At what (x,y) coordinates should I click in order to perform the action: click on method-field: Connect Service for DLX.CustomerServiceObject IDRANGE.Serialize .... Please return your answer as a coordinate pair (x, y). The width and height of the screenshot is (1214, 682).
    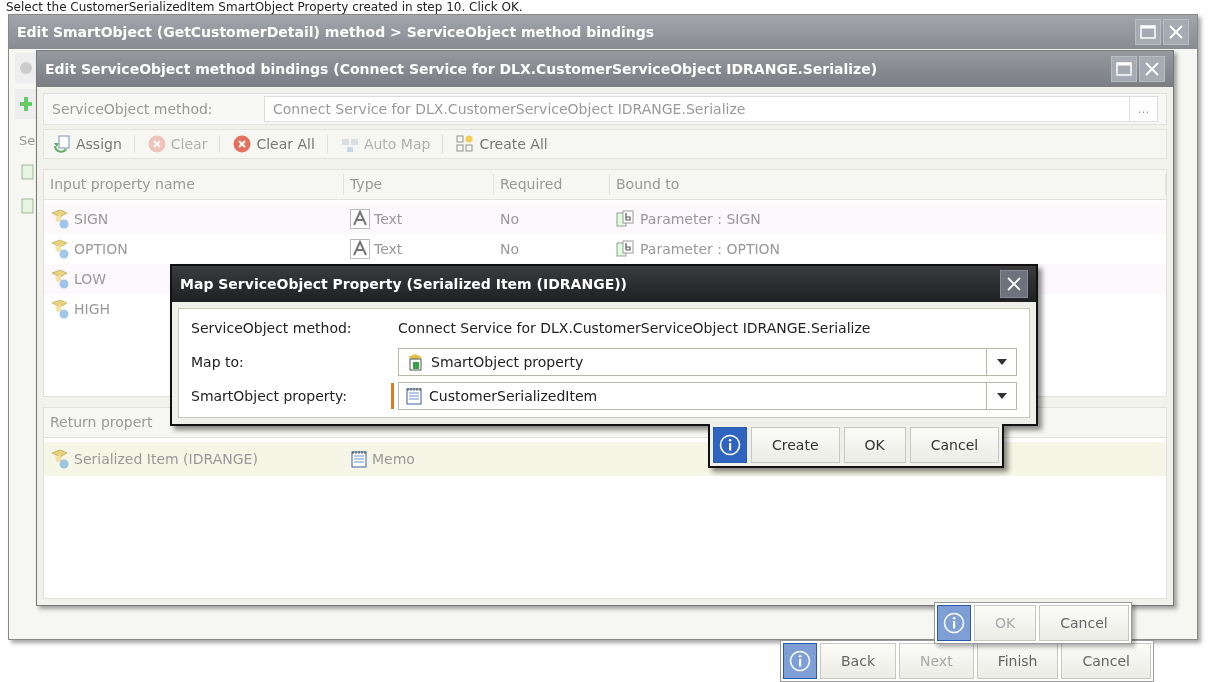
    Looking at the image, I should click on (711, 109).